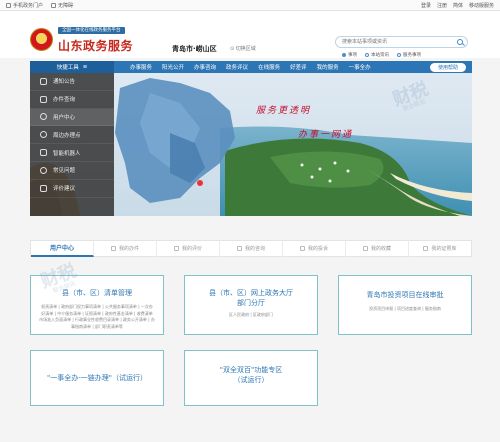 The width and height of the screenshot is (500, 442). What do you see at coordinates (95, 45) in the screenshot?
I see `site-title: 山东政务服务` at bounding box center [95, 45].